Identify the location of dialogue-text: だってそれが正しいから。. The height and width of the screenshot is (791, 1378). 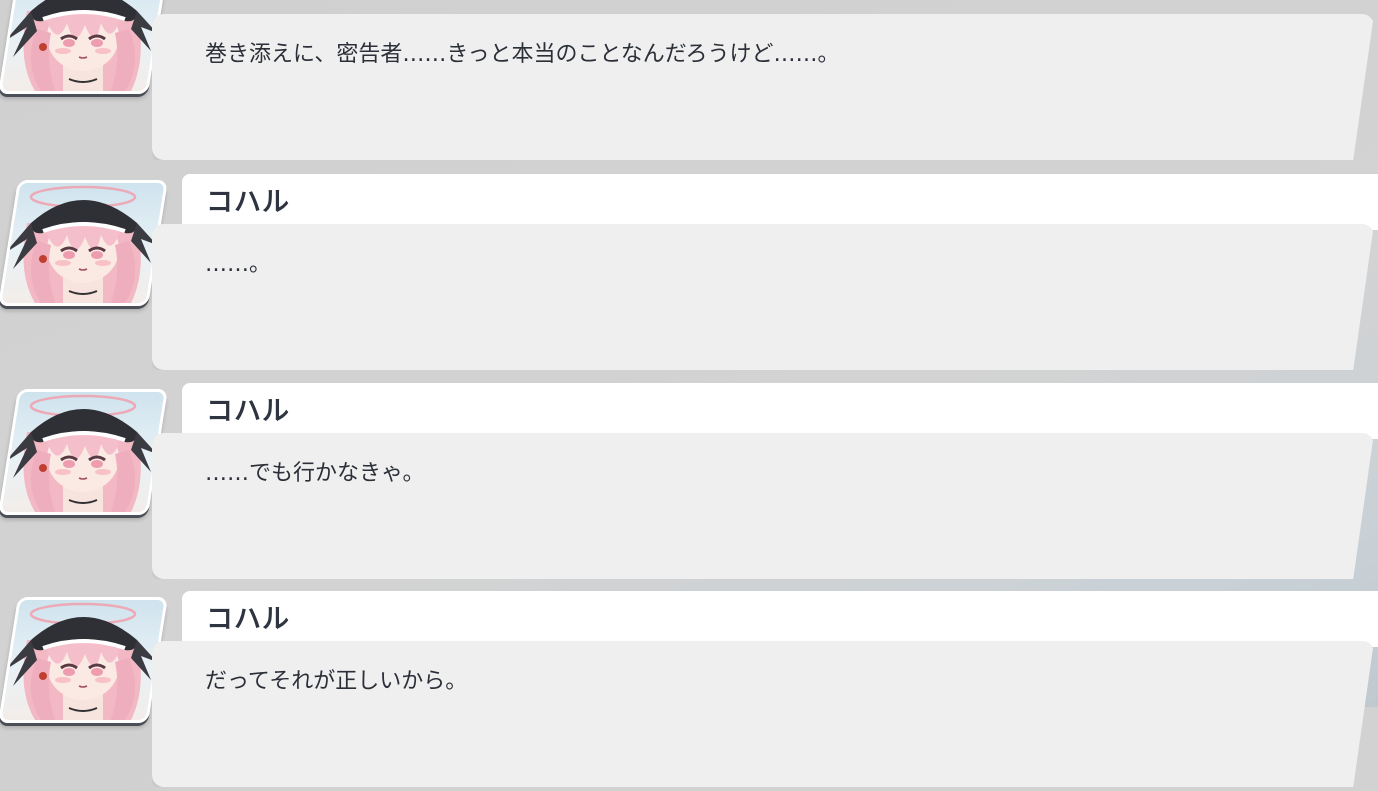
(336, 681).